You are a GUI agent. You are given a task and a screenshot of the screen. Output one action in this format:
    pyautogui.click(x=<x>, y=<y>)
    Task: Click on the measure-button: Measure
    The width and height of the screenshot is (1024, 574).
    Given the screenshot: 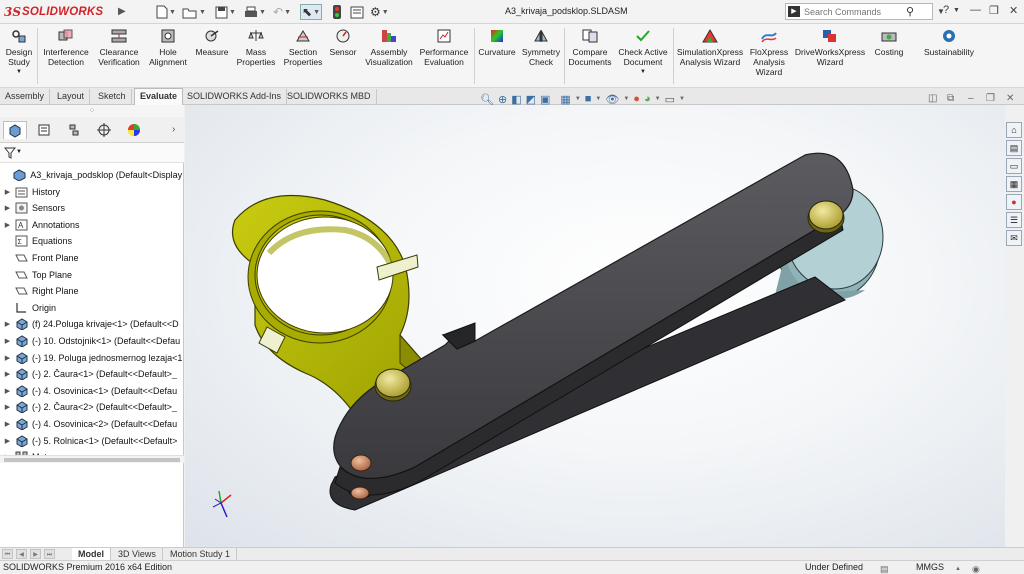 What is the action you would take?
    pyautogui.click(x=212, y=42)
    